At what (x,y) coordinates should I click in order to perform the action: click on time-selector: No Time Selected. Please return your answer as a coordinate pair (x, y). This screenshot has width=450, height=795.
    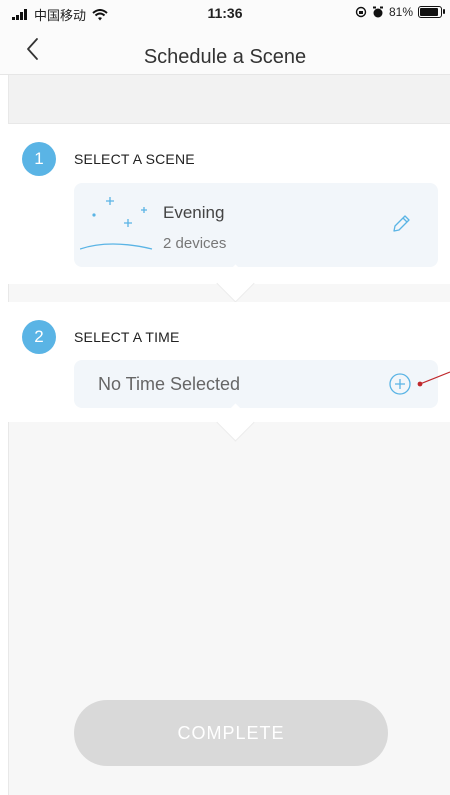
    Looking at the image, I should click on (256, 384).